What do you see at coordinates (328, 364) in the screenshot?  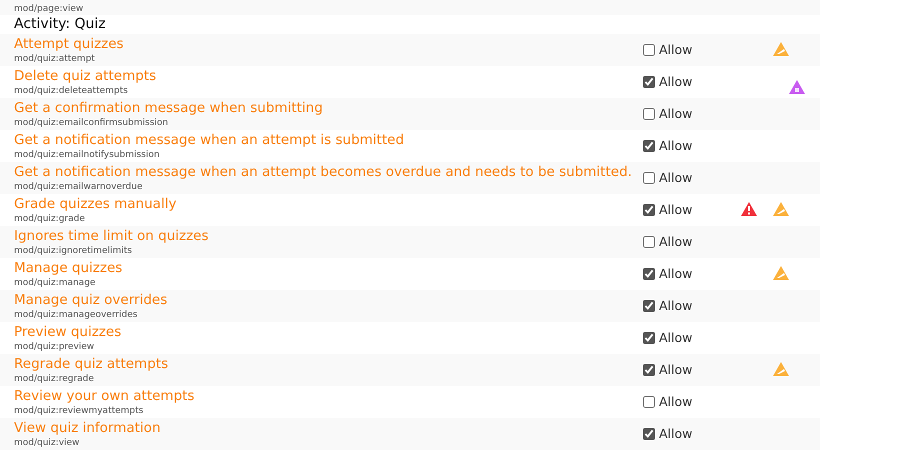 I see `capability-link: Regrade quiz attempts` at bounding box center [328, 364].